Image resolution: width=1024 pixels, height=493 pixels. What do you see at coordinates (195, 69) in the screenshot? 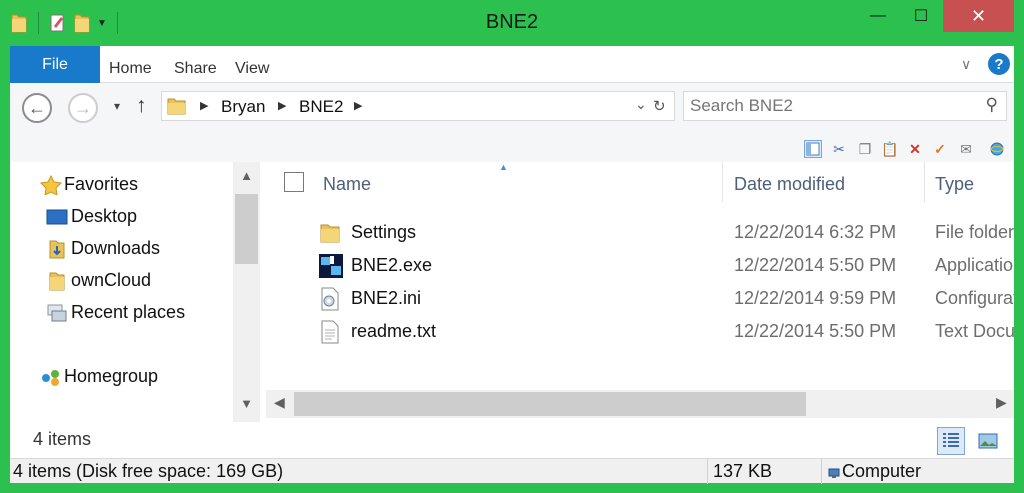
I see `tab-share: Share` at bounding box center [195, 69].